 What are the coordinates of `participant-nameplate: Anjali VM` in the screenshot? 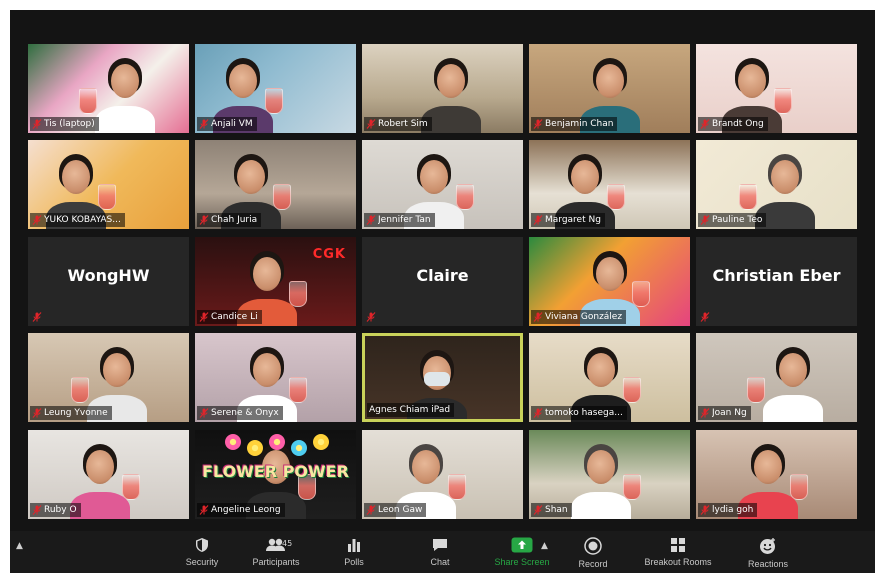 It's located at (227, 124).